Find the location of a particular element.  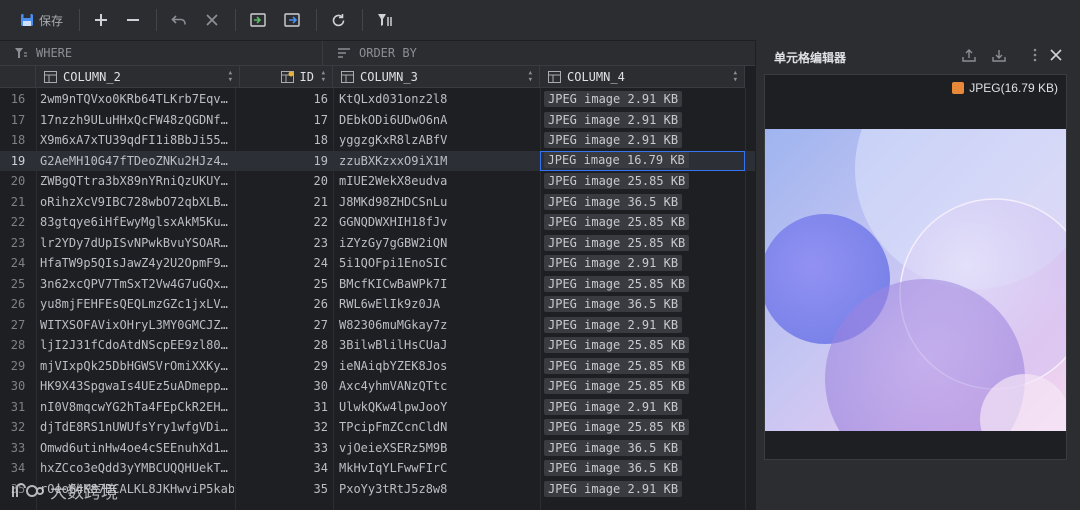

order-by-input: ORDER BY is located at coordinates (370, 53).